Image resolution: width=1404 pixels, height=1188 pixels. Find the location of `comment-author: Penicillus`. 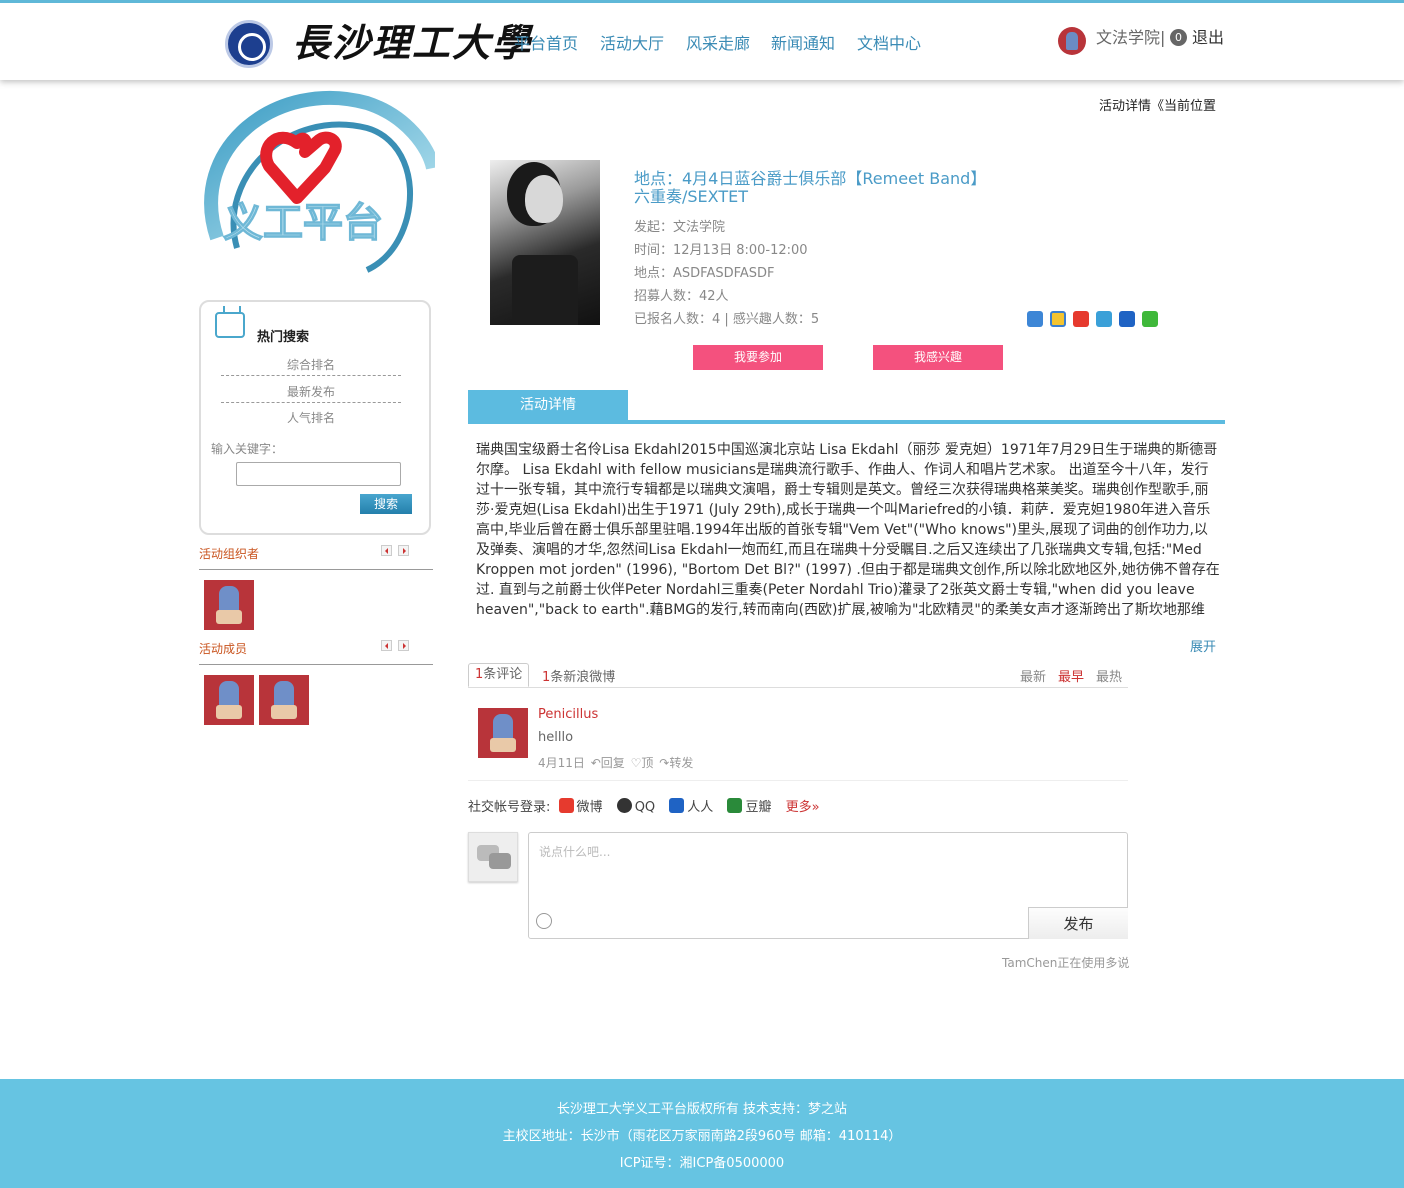

comment-author: Penicillus is located at coordinates (568, 714).